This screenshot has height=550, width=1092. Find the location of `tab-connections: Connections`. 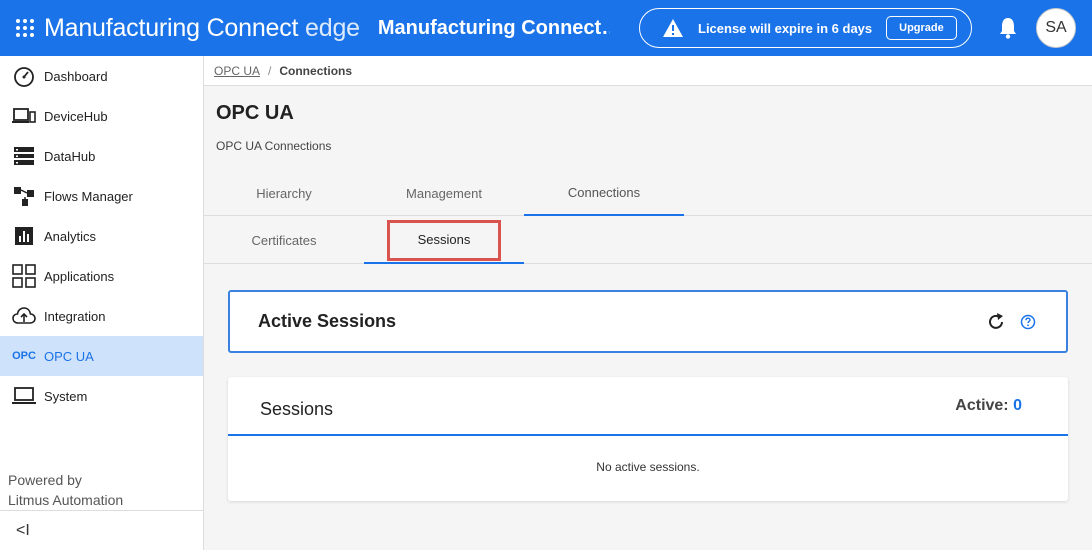

tab-connections: Connections is located at coordinates (604, 193).